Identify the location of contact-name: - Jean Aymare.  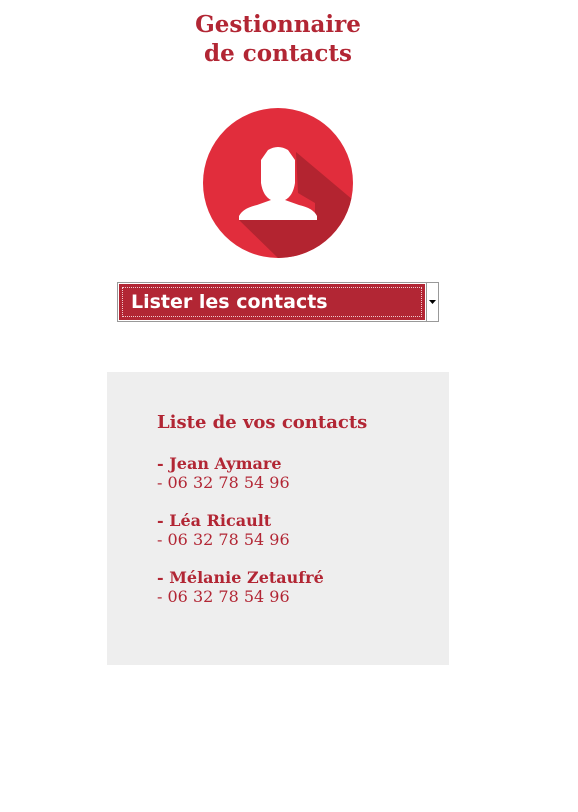
(219, 463).